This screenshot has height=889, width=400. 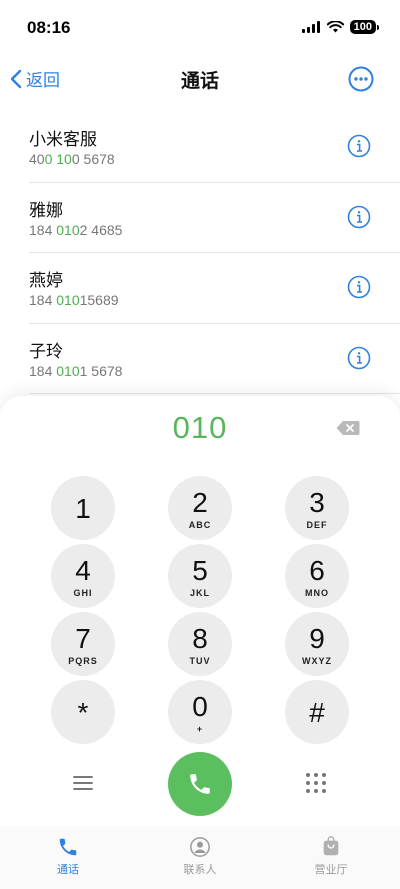 I want to click on key-letters: ABC, so click(x=200, y=525).